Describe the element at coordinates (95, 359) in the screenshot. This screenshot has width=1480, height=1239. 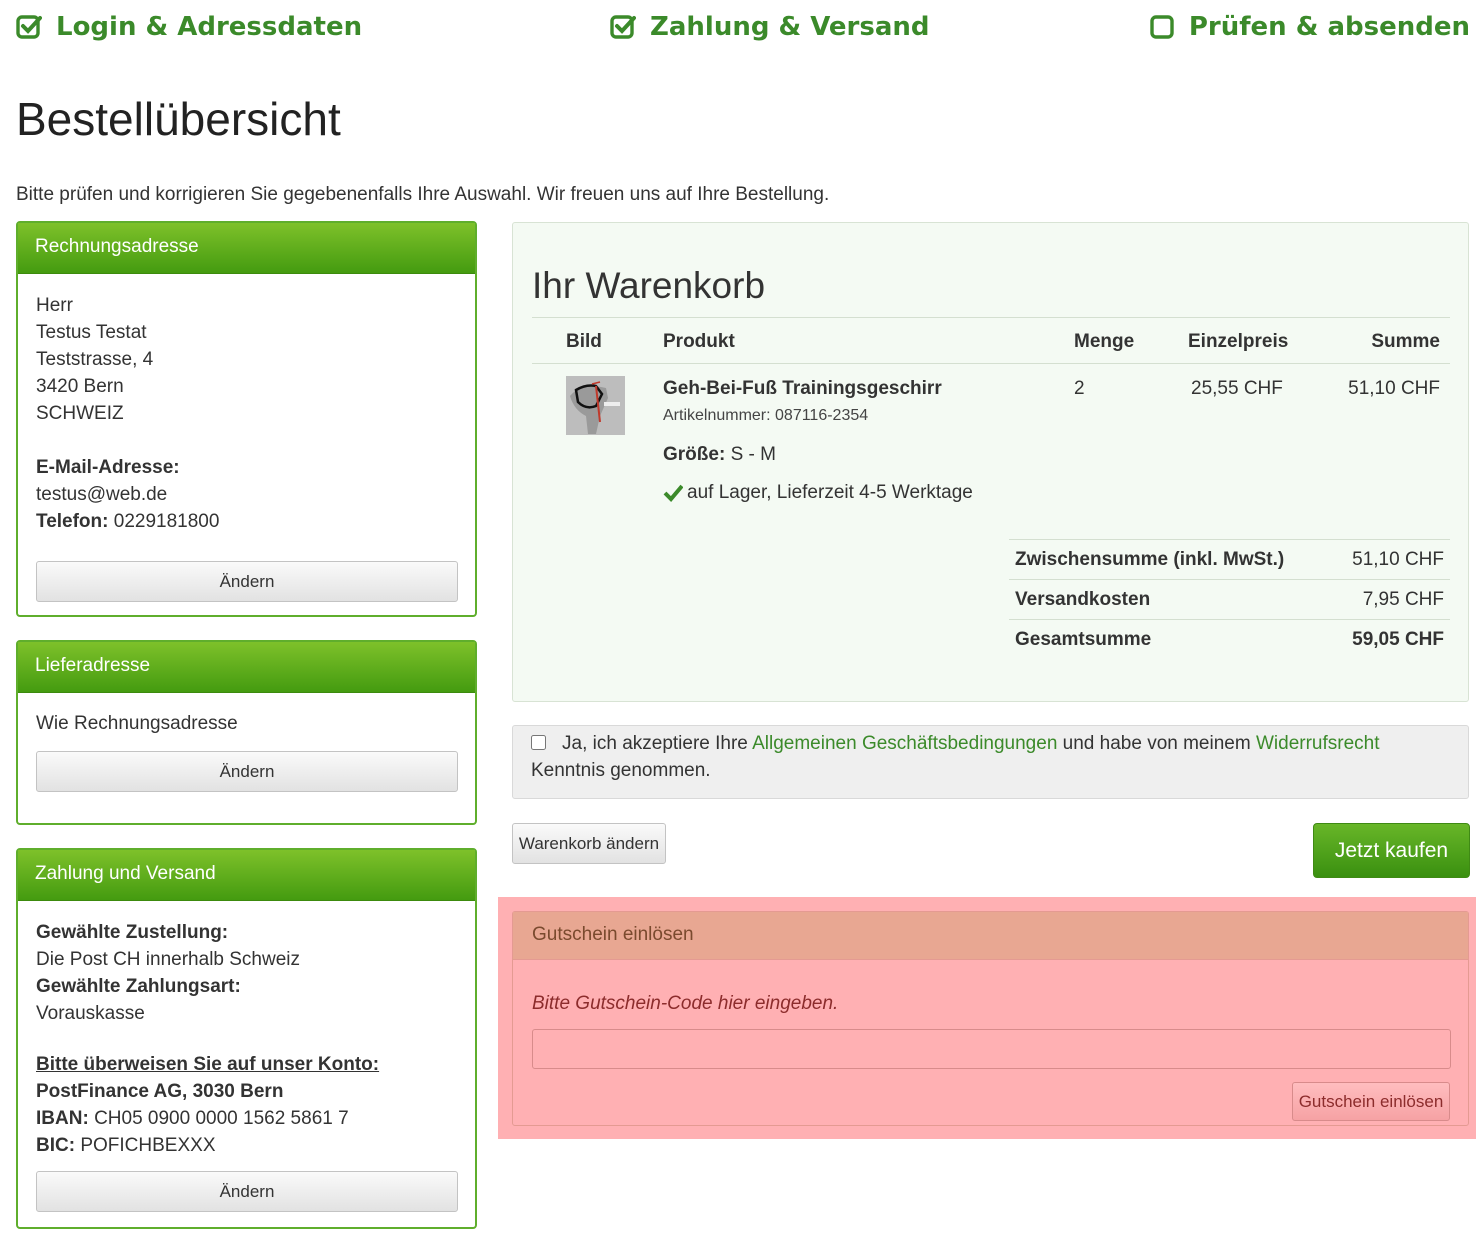
I see `billing-street: Teststrasse, 4` at that location.